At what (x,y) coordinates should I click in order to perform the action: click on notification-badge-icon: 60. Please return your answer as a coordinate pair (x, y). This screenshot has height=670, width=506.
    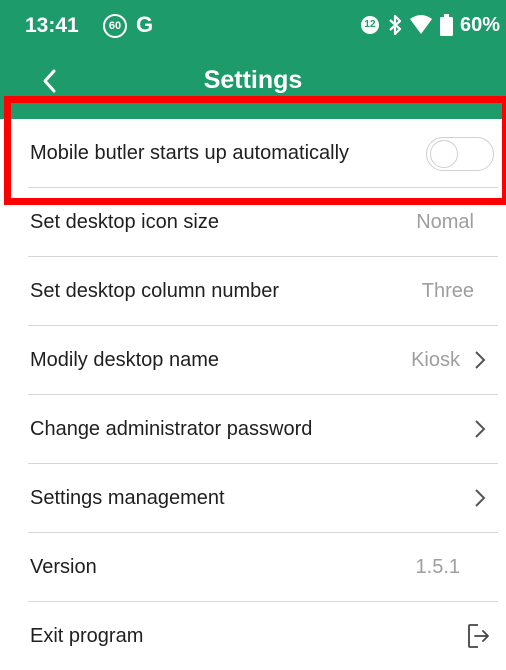
    Looking at the image, I should click on (115, 26).